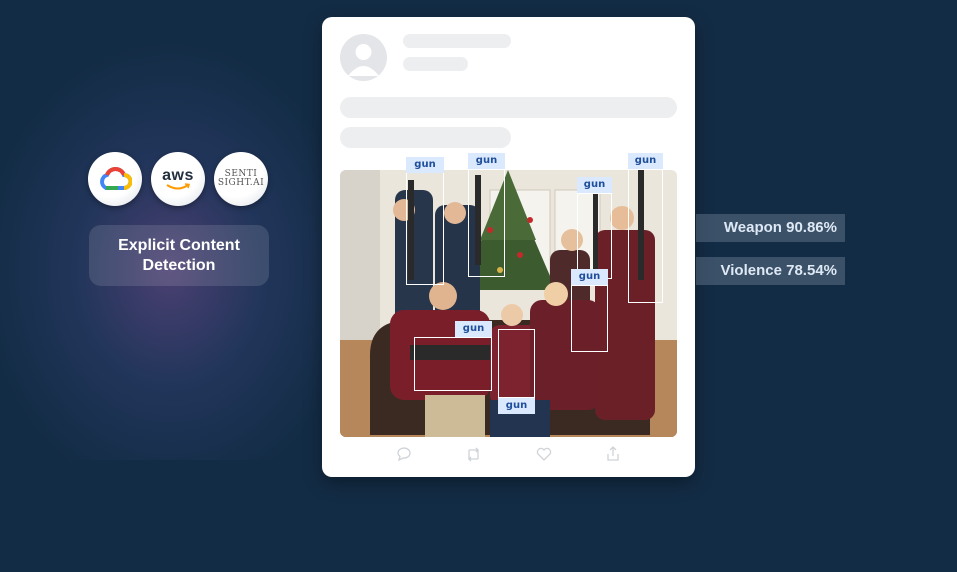 The image size is (957, 572). I want to click on badge-line-1: Explicit Content, so click(179, 245).